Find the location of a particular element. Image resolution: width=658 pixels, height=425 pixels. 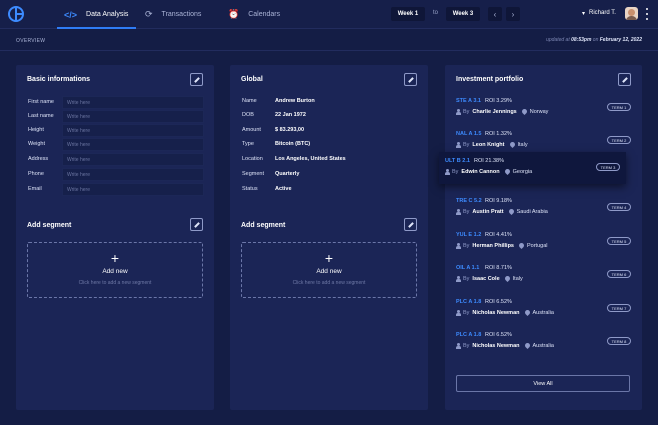

row-label: Type is located at coordinates (248, 144).